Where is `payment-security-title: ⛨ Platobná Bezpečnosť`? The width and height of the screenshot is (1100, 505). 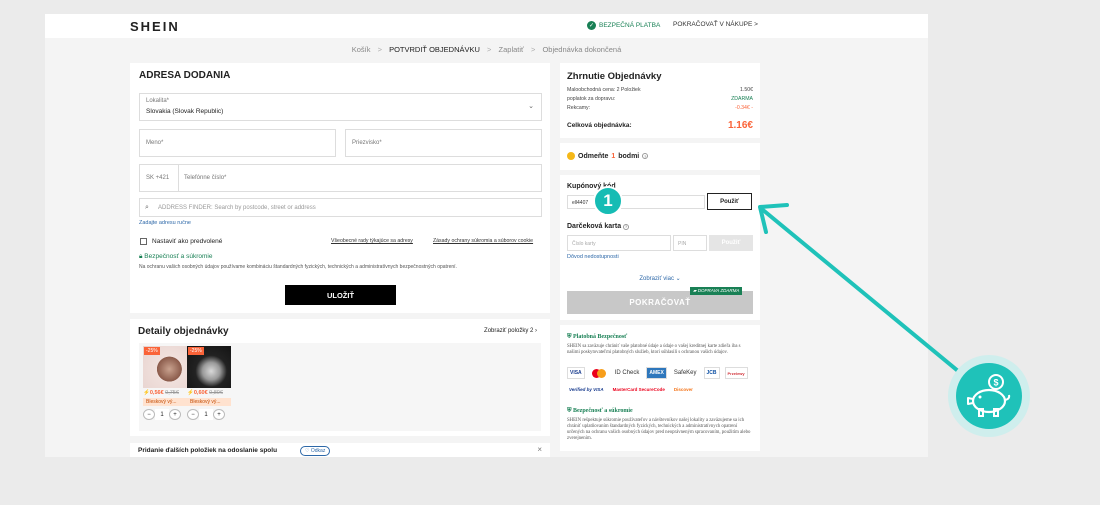
payment-security-title: ⛨ Platobná Bezpečnosť is located at coordinates (597, 337).